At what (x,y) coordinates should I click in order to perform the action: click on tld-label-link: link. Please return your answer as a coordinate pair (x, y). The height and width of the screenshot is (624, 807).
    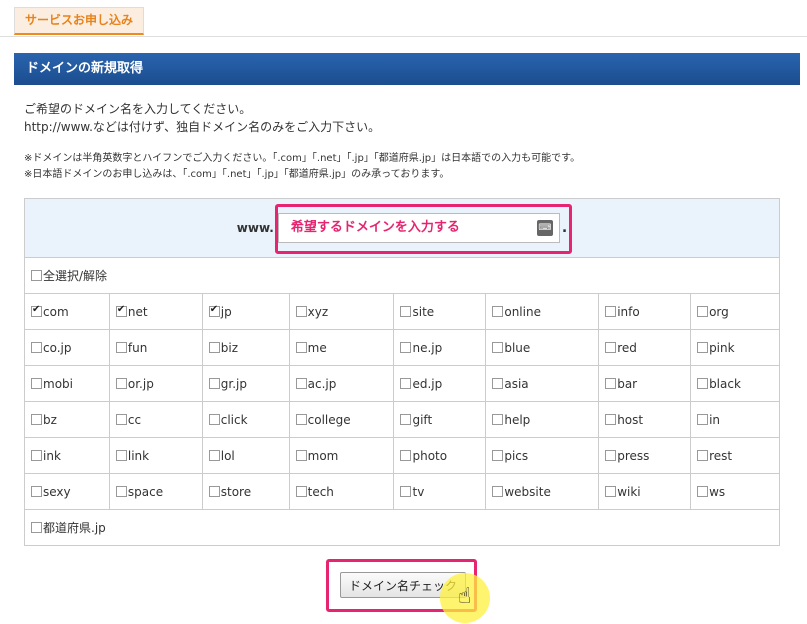
    Looking at the image, I should click on (138, 456).